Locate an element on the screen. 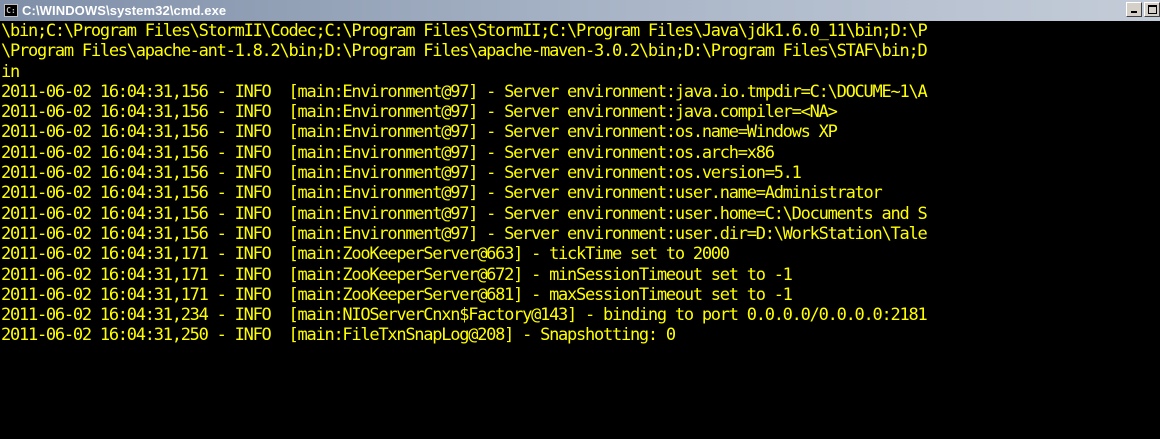  minimize-button is located at coordinates (1134, 9).